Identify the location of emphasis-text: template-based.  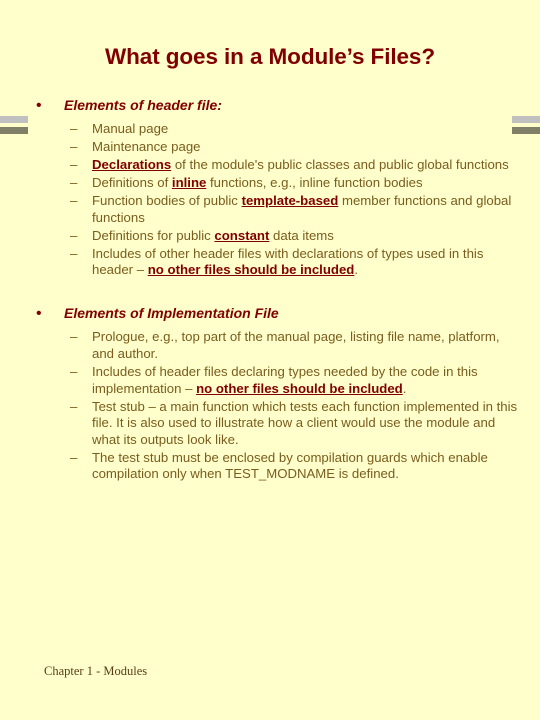
(290, 201).